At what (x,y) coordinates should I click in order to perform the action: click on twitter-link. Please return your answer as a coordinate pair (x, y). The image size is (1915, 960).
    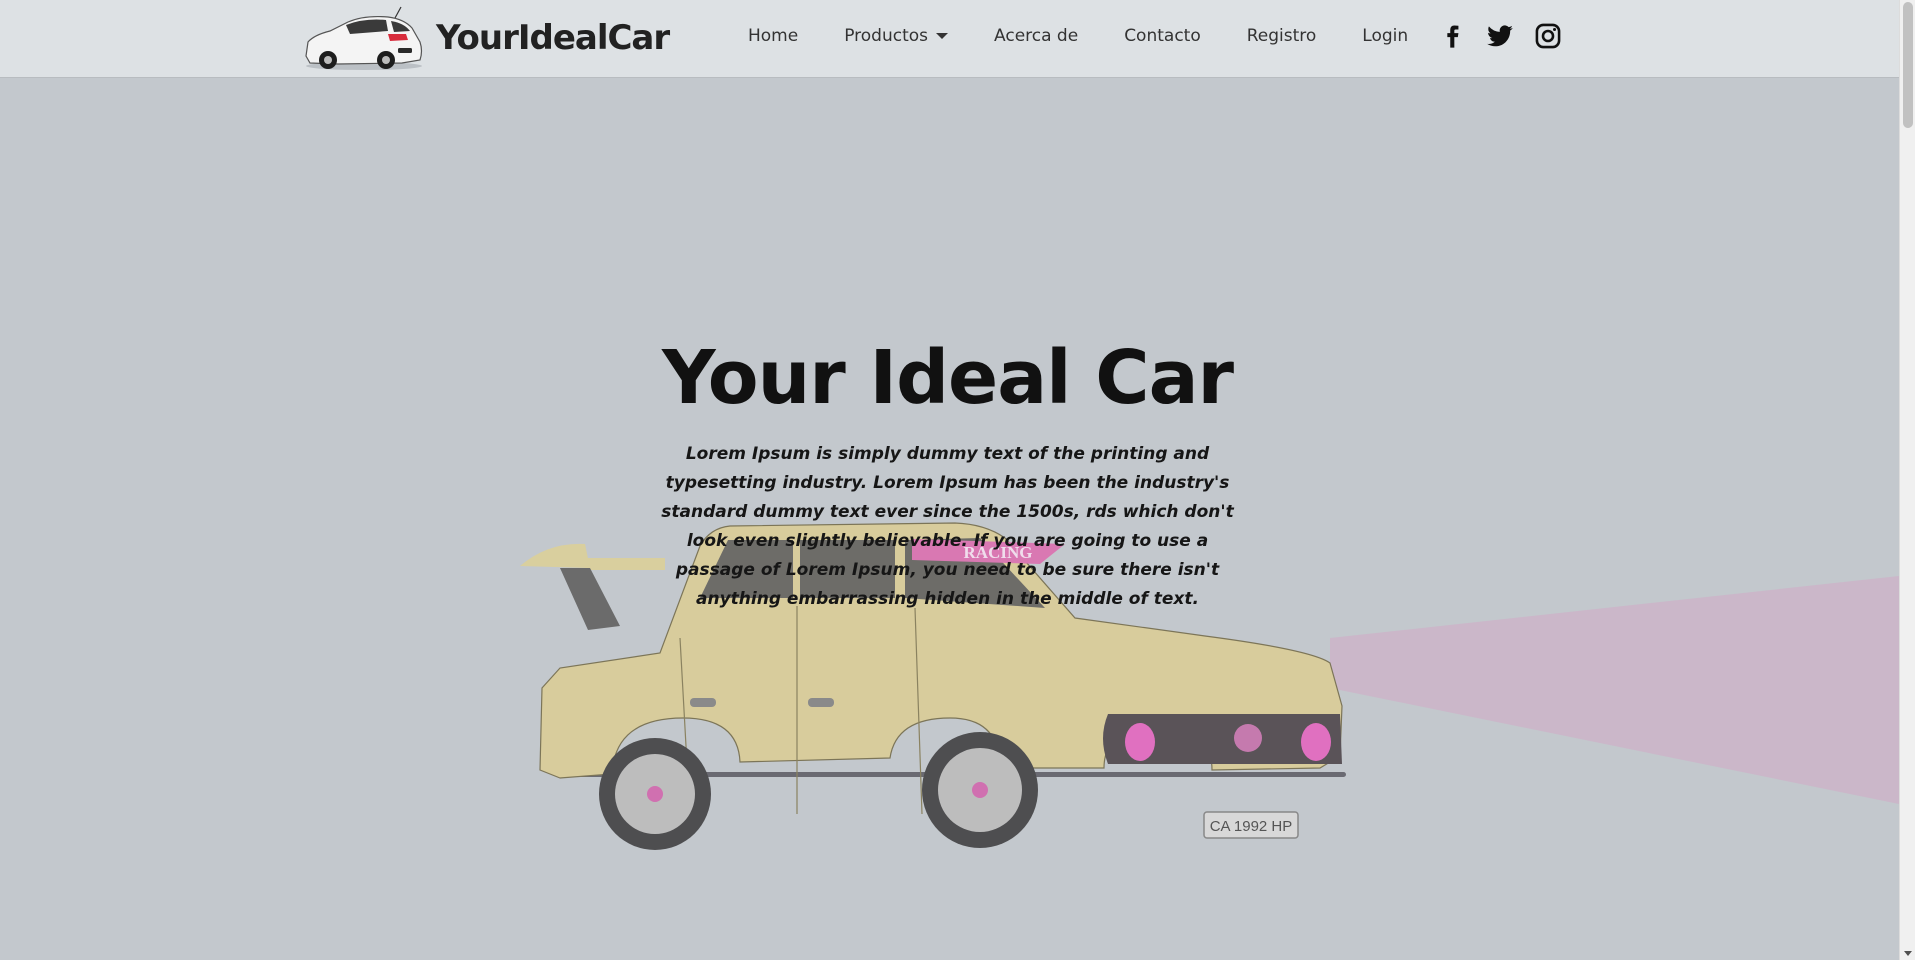
    Looking at the image, I should click on (1500, 36).